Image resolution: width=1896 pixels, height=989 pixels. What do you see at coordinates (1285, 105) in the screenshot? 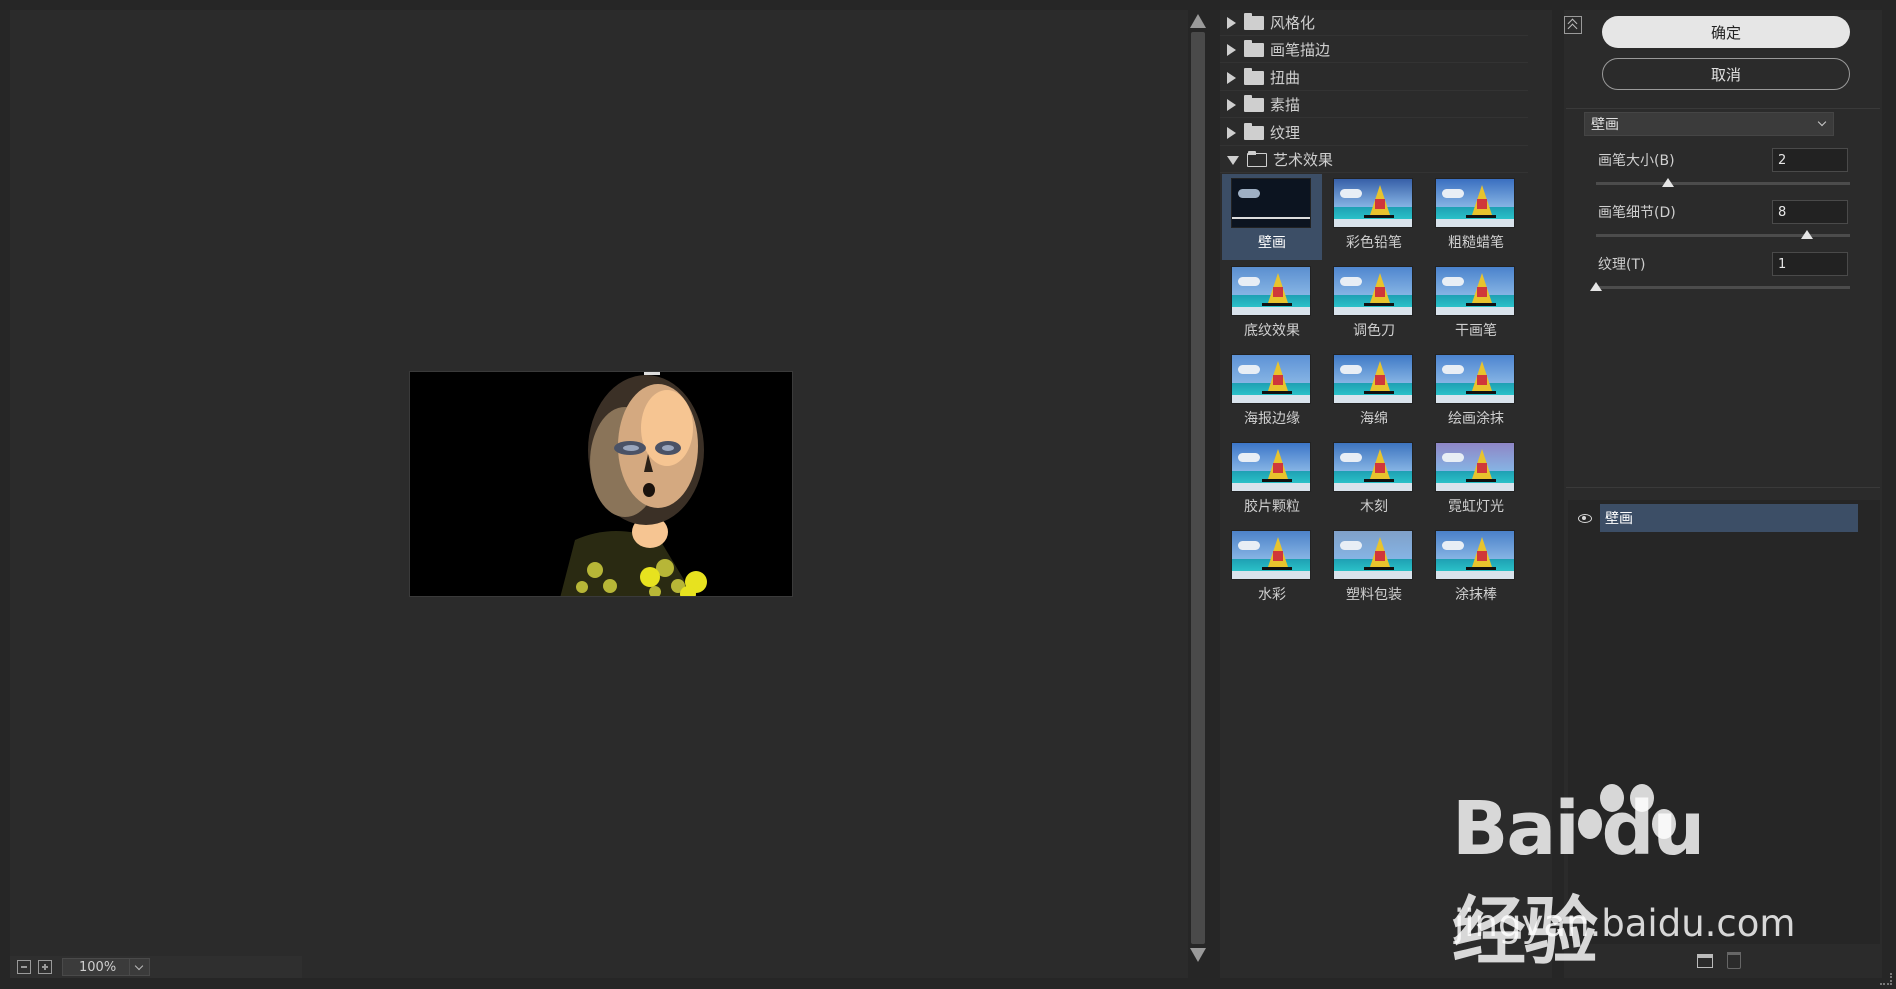
I see `category-label: 素描` at bounding box center [1285, 105].